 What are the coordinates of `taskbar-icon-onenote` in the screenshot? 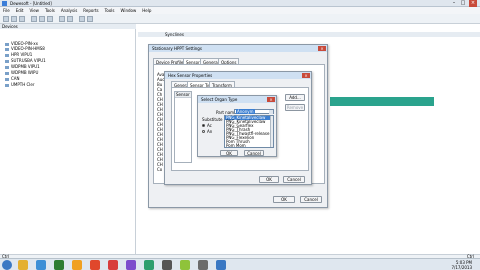 It's located at (149, 265).